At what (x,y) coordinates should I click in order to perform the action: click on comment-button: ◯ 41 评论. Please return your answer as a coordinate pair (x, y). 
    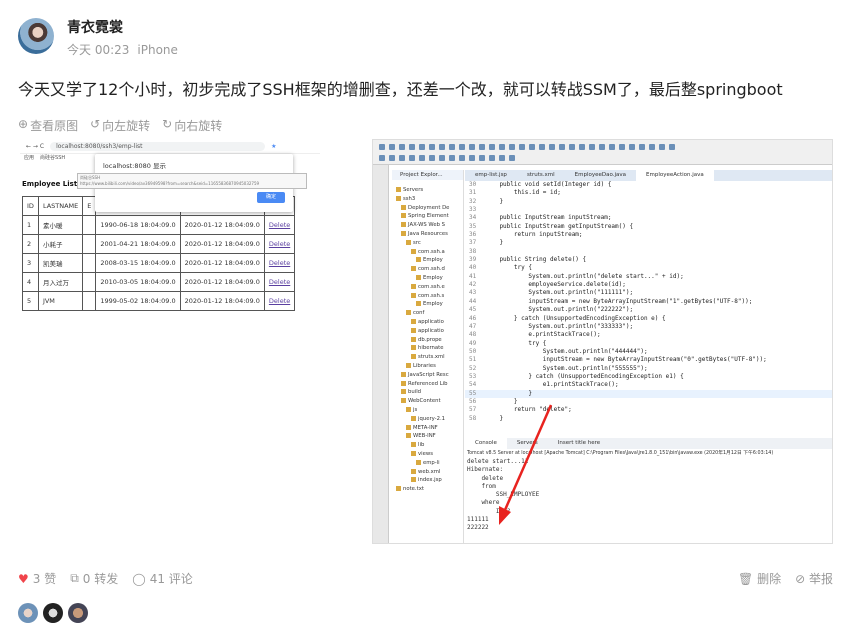
    Looking at the image, I should click on (162, 578).